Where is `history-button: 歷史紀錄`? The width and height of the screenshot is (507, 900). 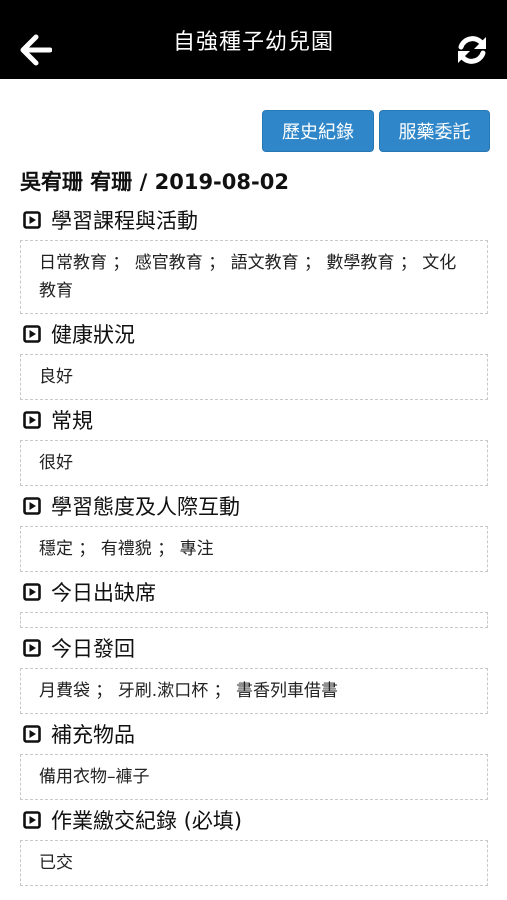
history-button: 歷史紀錄 is located at coordinates (318, 131).